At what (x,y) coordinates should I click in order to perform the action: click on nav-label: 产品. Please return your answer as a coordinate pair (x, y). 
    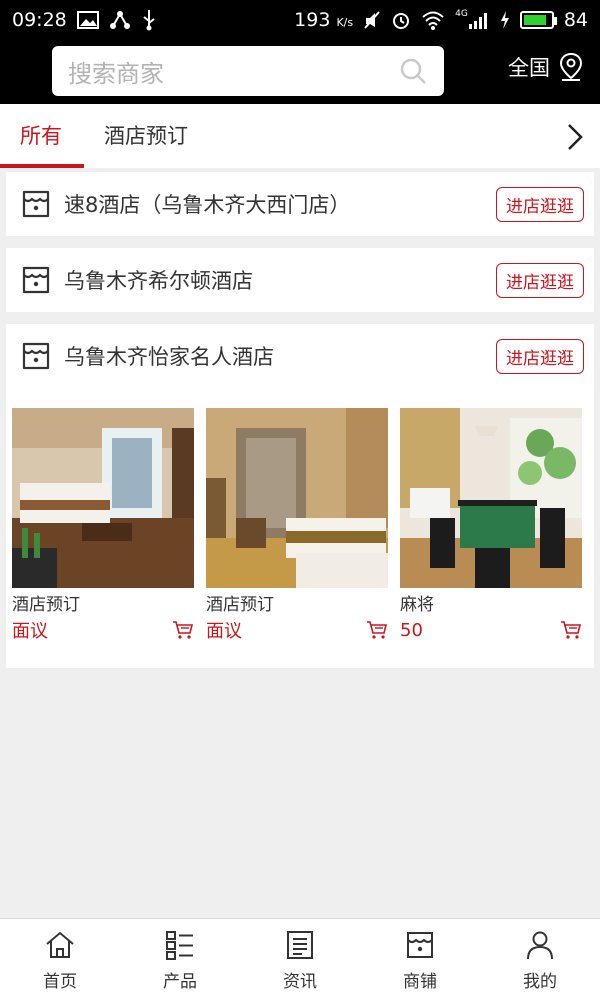
    Looking at the image, I should click on (180, 982).